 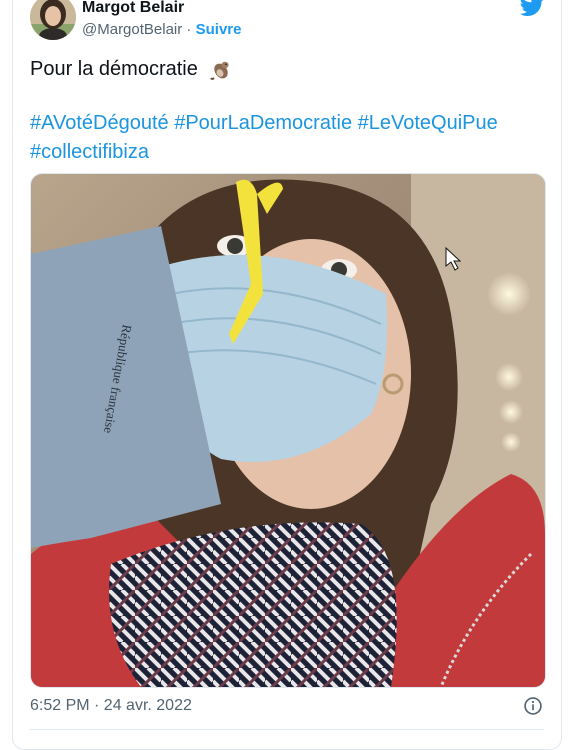 I want to click on author-meta: @MargotBelair · Suivre, so click(x=161, y=29).